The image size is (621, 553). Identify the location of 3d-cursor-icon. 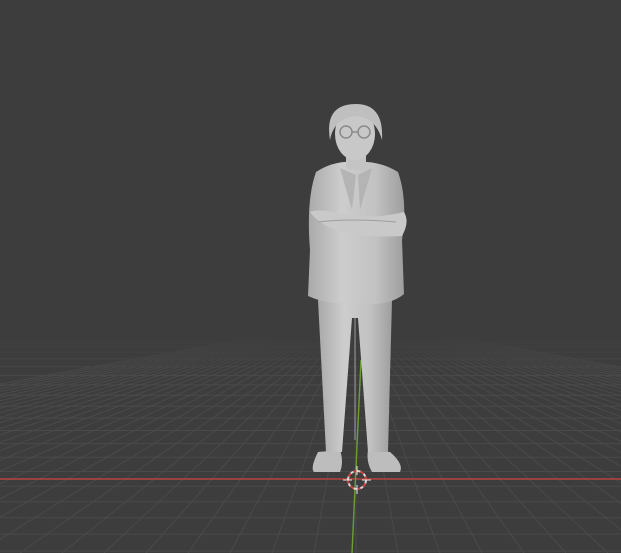
(357, 480).